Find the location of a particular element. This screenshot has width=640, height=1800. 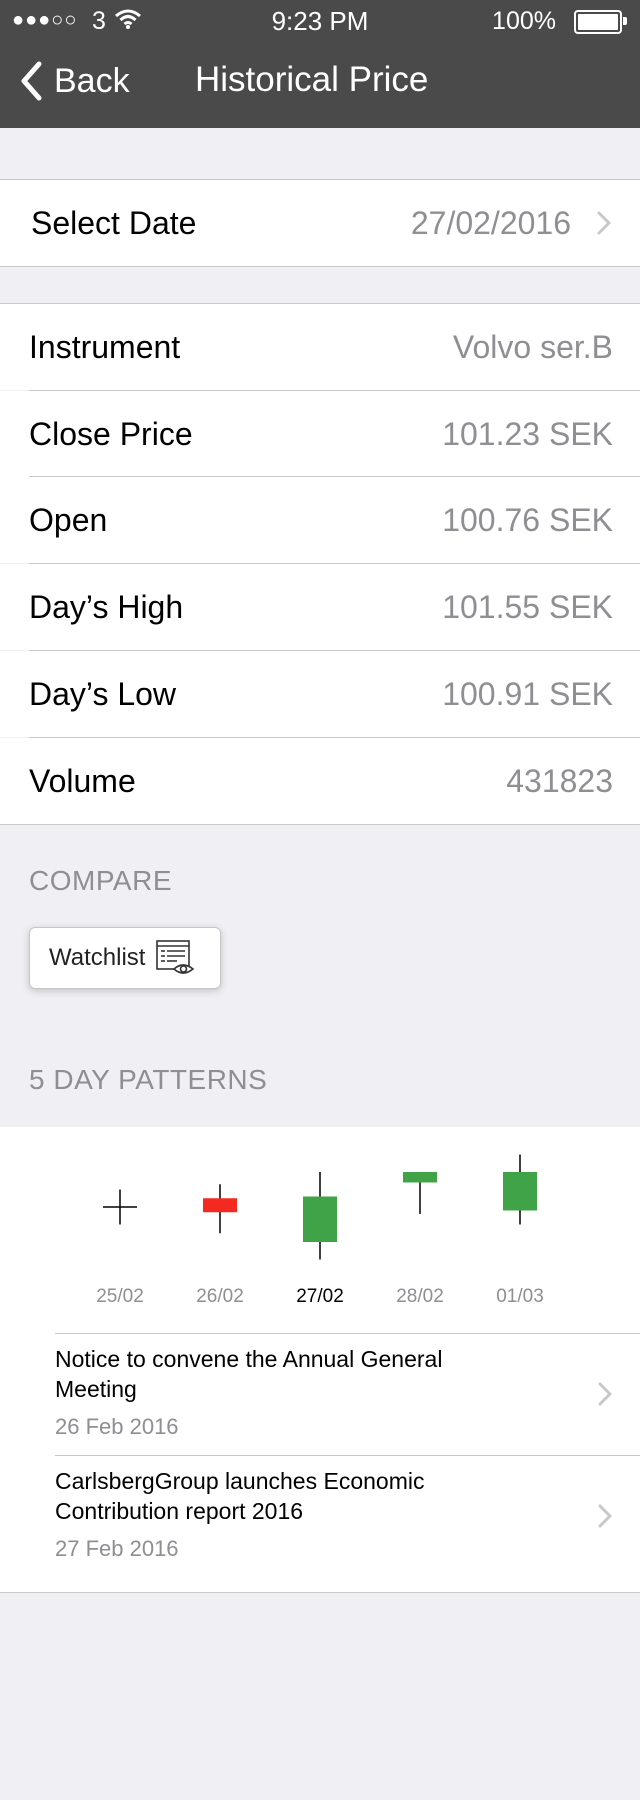

x-tick-label: 27/02 is located at coordinates (320, 1296).